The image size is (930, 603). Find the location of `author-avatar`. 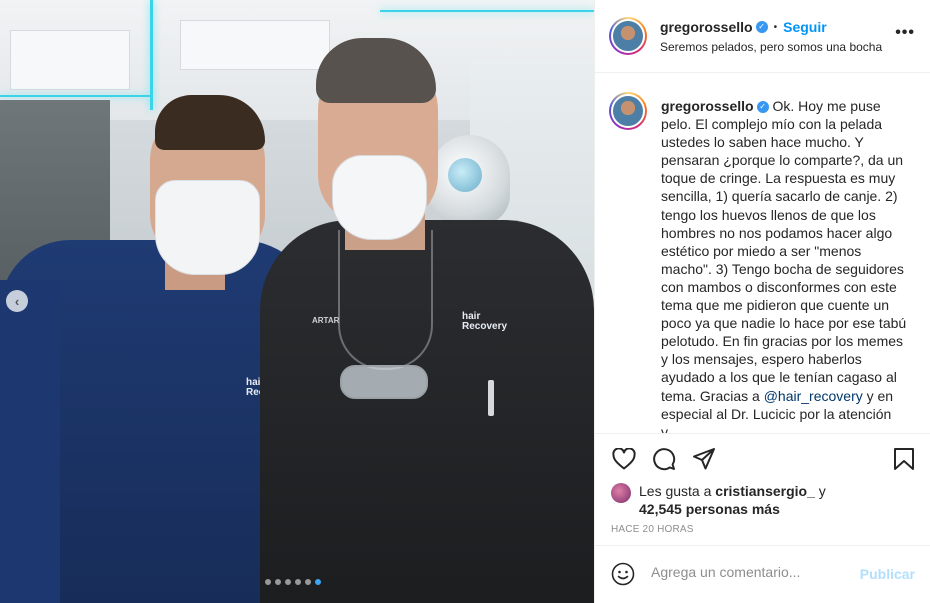

author-avatar is located at coordinates (628, 36).